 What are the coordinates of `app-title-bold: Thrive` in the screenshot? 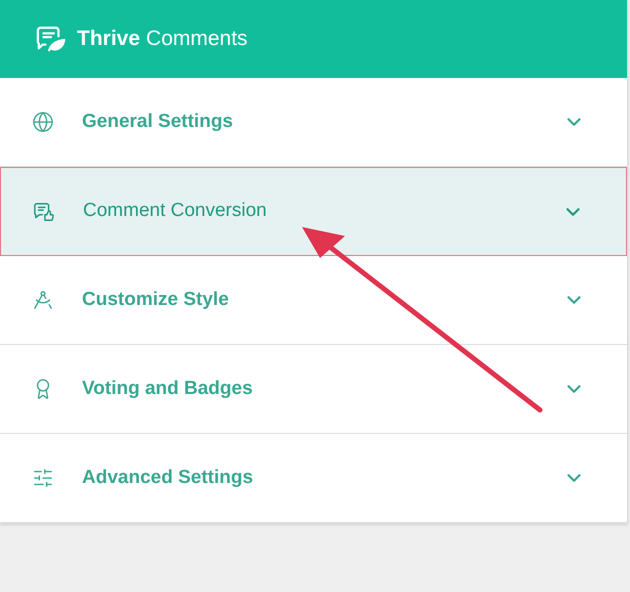 It's located at (108, 39).